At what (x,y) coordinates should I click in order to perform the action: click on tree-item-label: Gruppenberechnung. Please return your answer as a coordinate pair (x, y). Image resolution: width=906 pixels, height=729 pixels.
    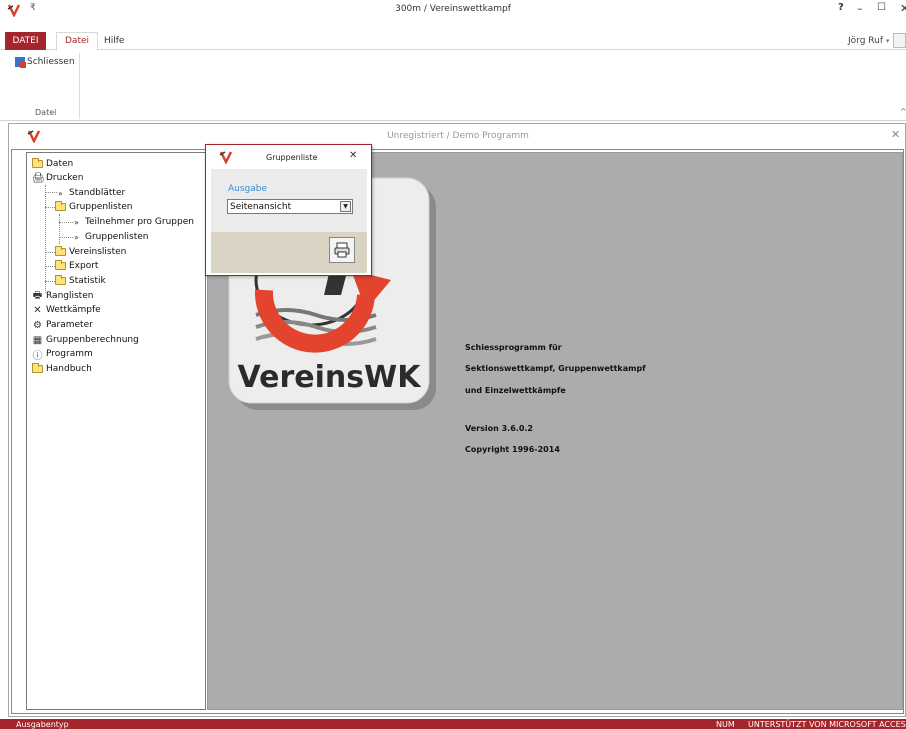
    Looking at the image, I should click on (92, 340).